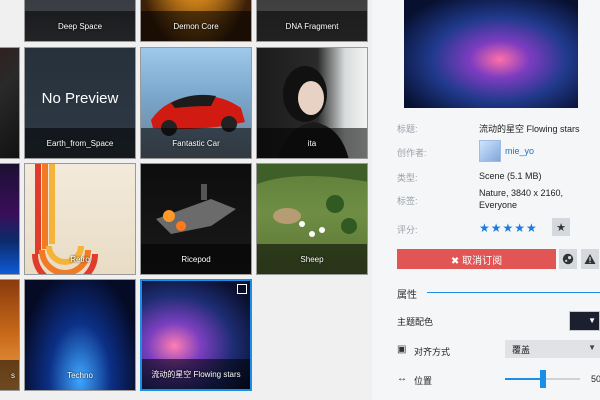 The height and width of the screenshot is (400, 600). Describe the element at coordinates (196, 143) in the screenshot. I see `tile-title: Fantastic Car` at that location.